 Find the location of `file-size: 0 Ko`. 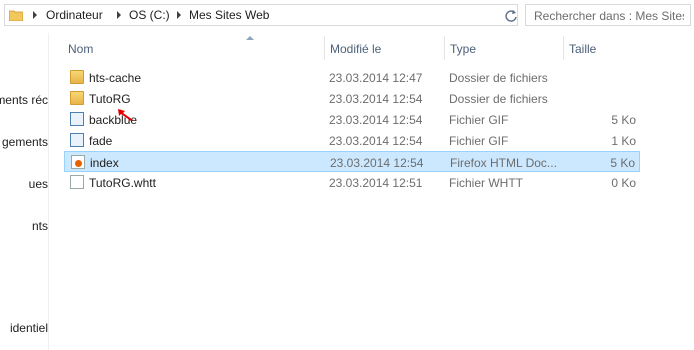

file-size: 0 Ko is located at coordinates (623, 183).